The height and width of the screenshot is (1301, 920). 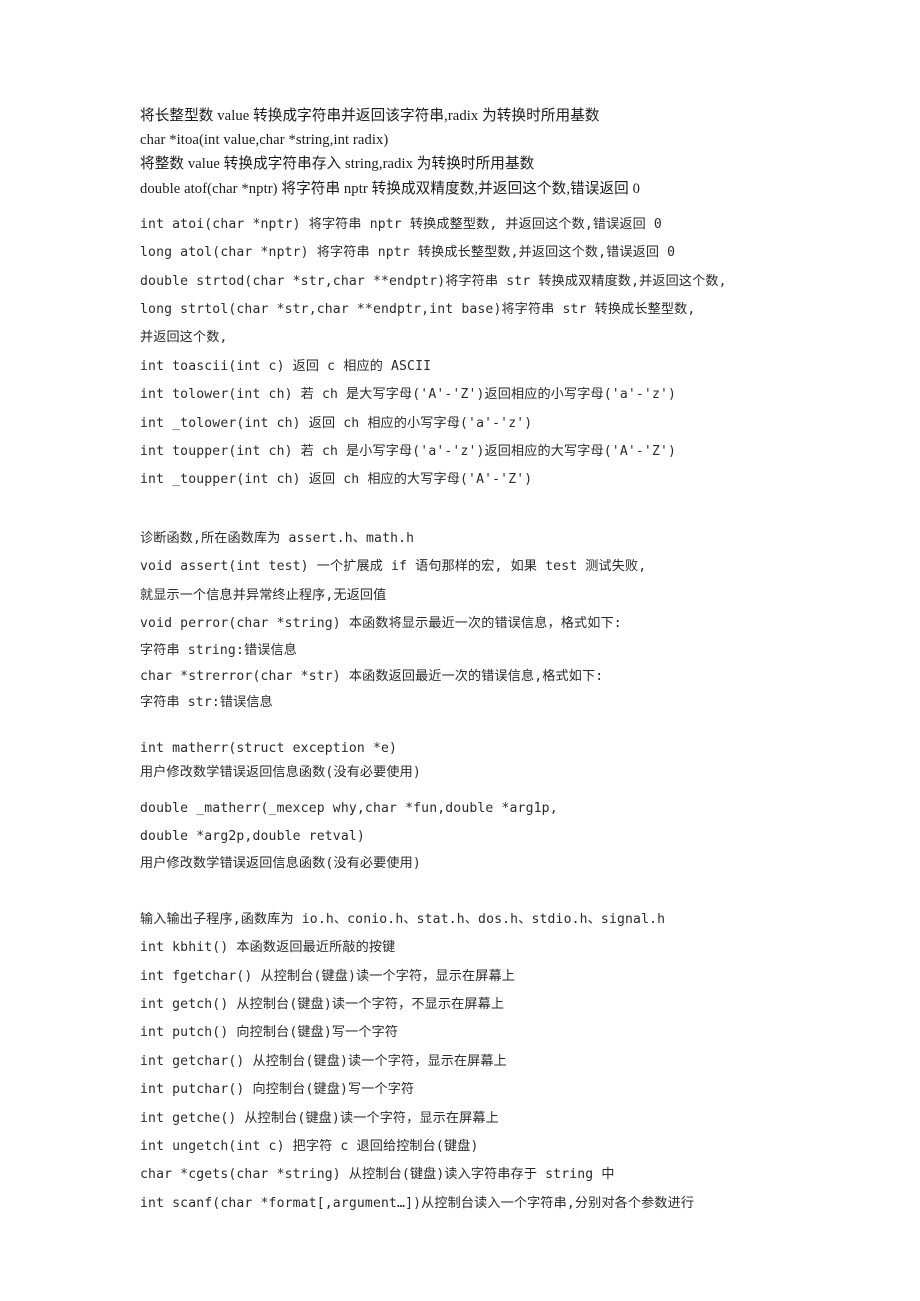 I want to click on text-block-strerror-format: 字符串 str:错误信息, so click(x=490, y=703).